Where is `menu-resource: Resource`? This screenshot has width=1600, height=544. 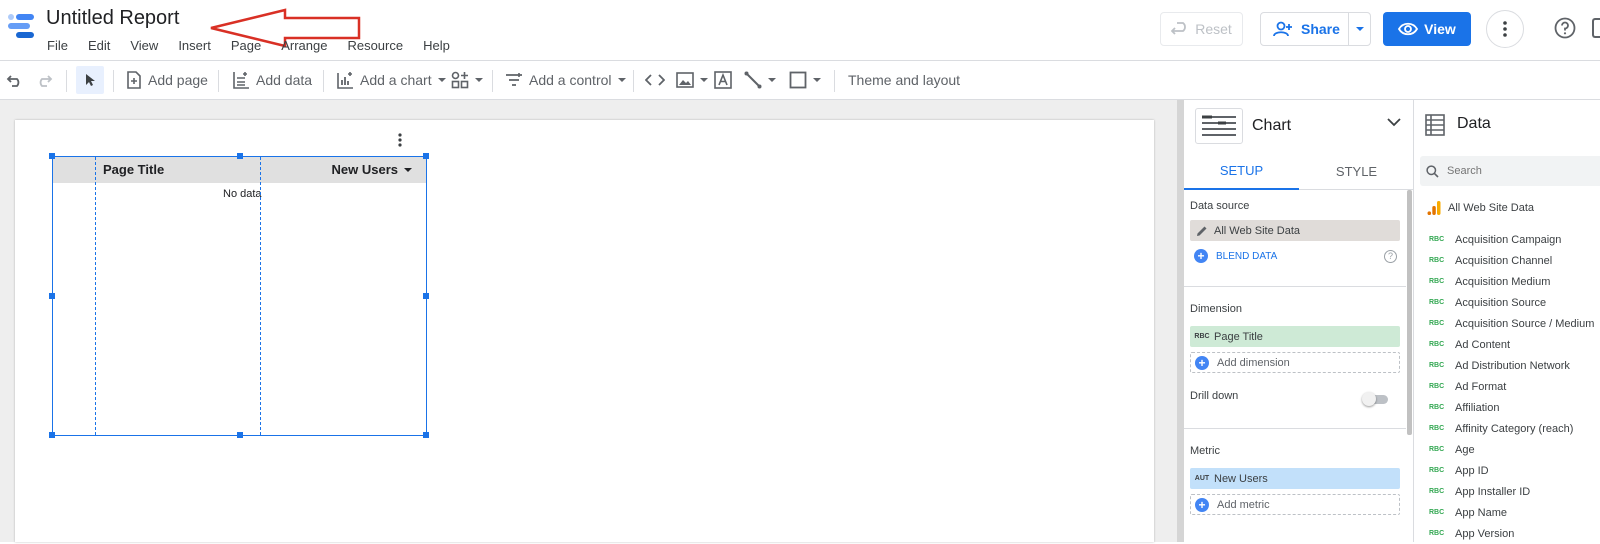
menu-resource: Resource is located at coordinates (375, 45).